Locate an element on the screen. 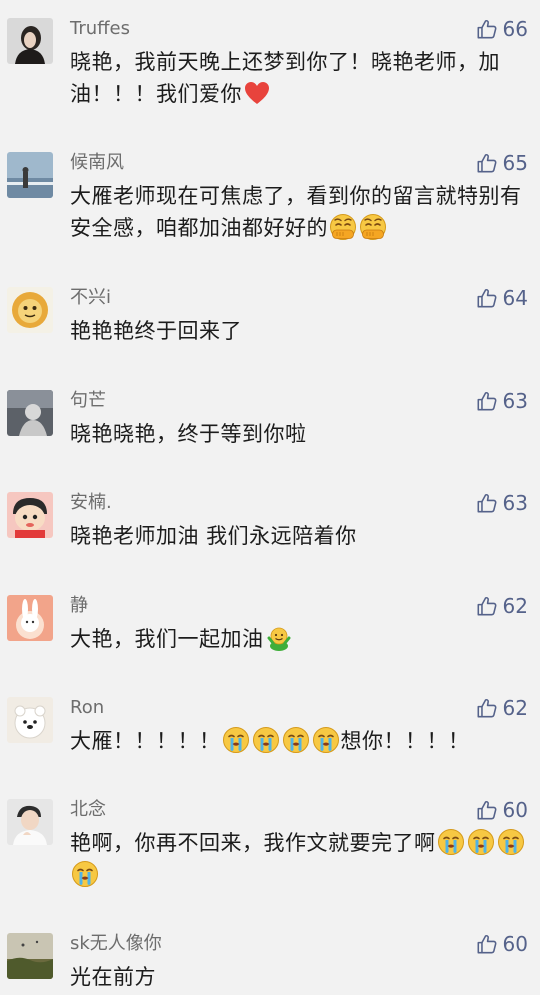  like-button: 66 is located at coordinates (502, 29).